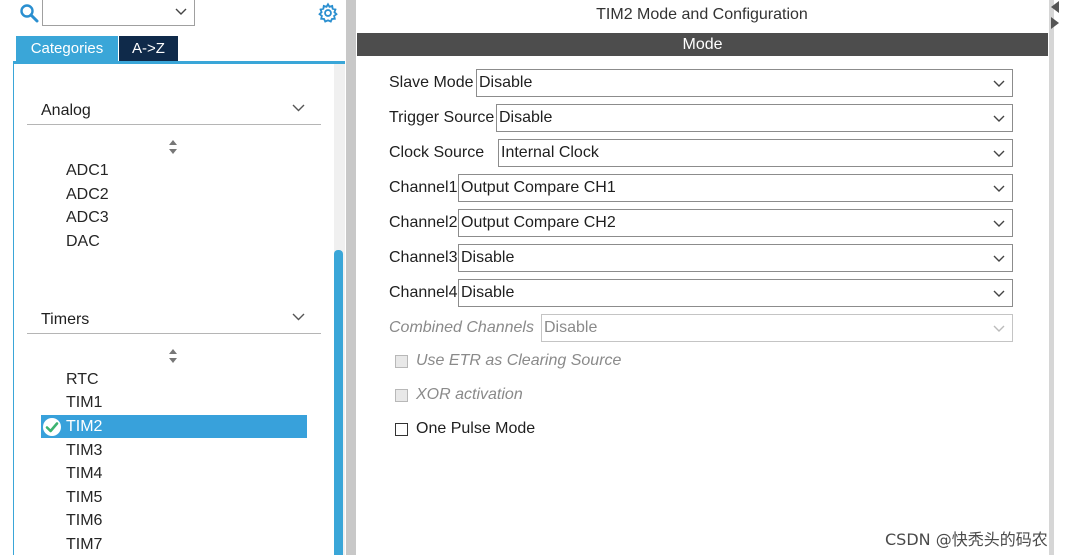  I want to click on mode-section-bar: Mode, so click(702, 44).